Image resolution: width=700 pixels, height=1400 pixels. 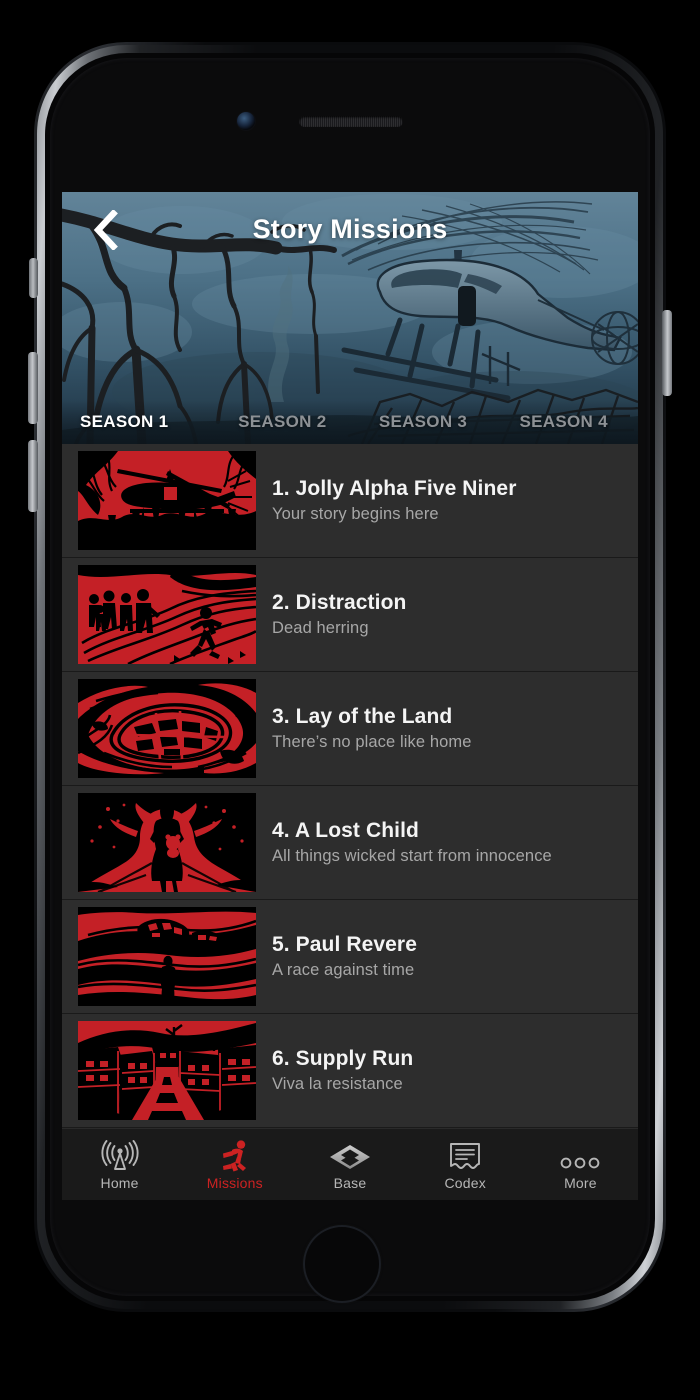 I want to click on mission-row: 6. Supply Run Viva la resistance, so click(x=350, y=1071).